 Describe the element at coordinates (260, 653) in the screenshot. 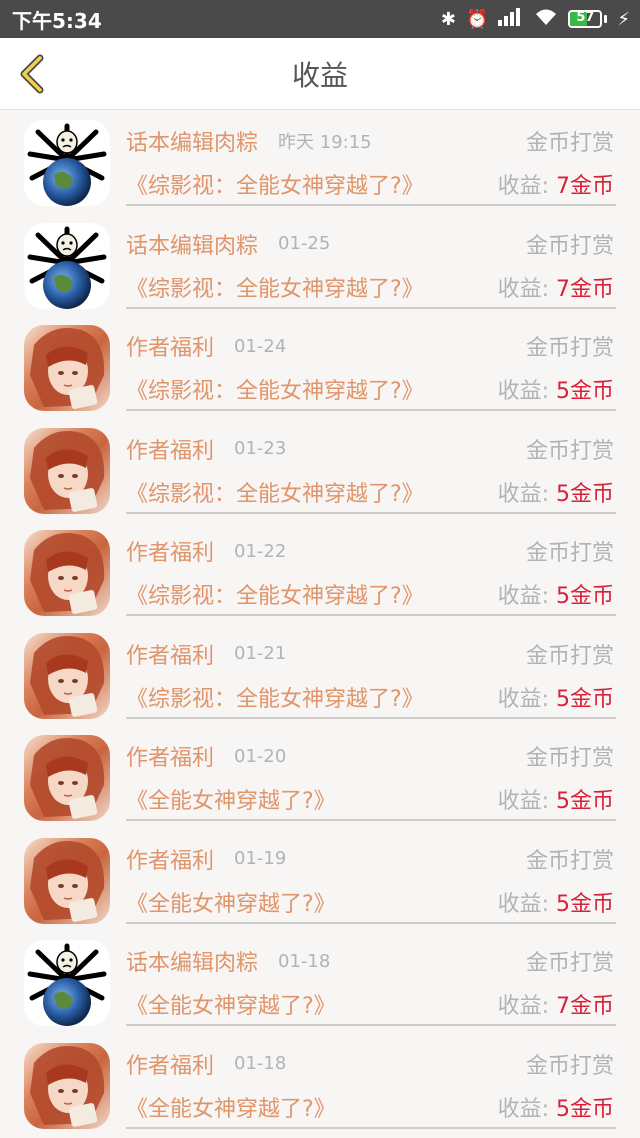

I see `timestamp: 01-21` at that location.